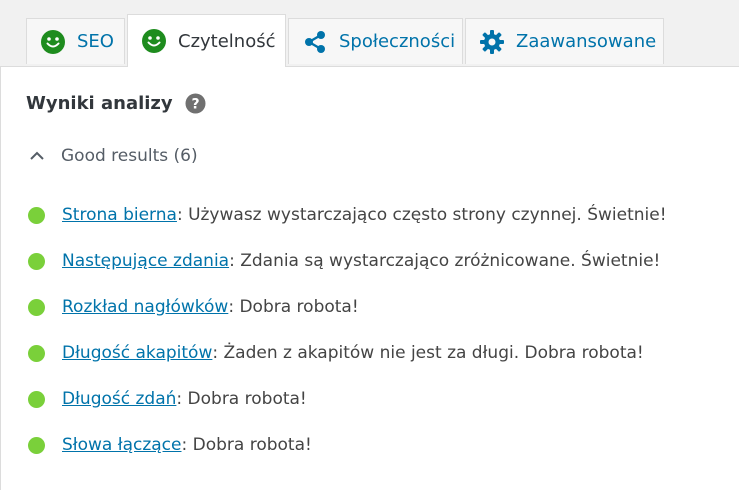  What do you see at coordinates (119, 399) in the screenshot?
I see `result-link: Długość zdań` at bounding box center [119, 399].